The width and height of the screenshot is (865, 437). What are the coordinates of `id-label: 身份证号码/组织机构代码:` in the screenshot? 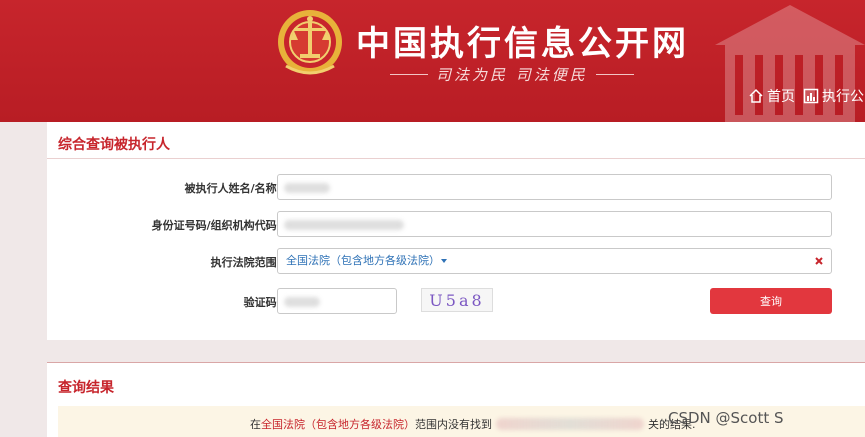 It's located at (216, 225).